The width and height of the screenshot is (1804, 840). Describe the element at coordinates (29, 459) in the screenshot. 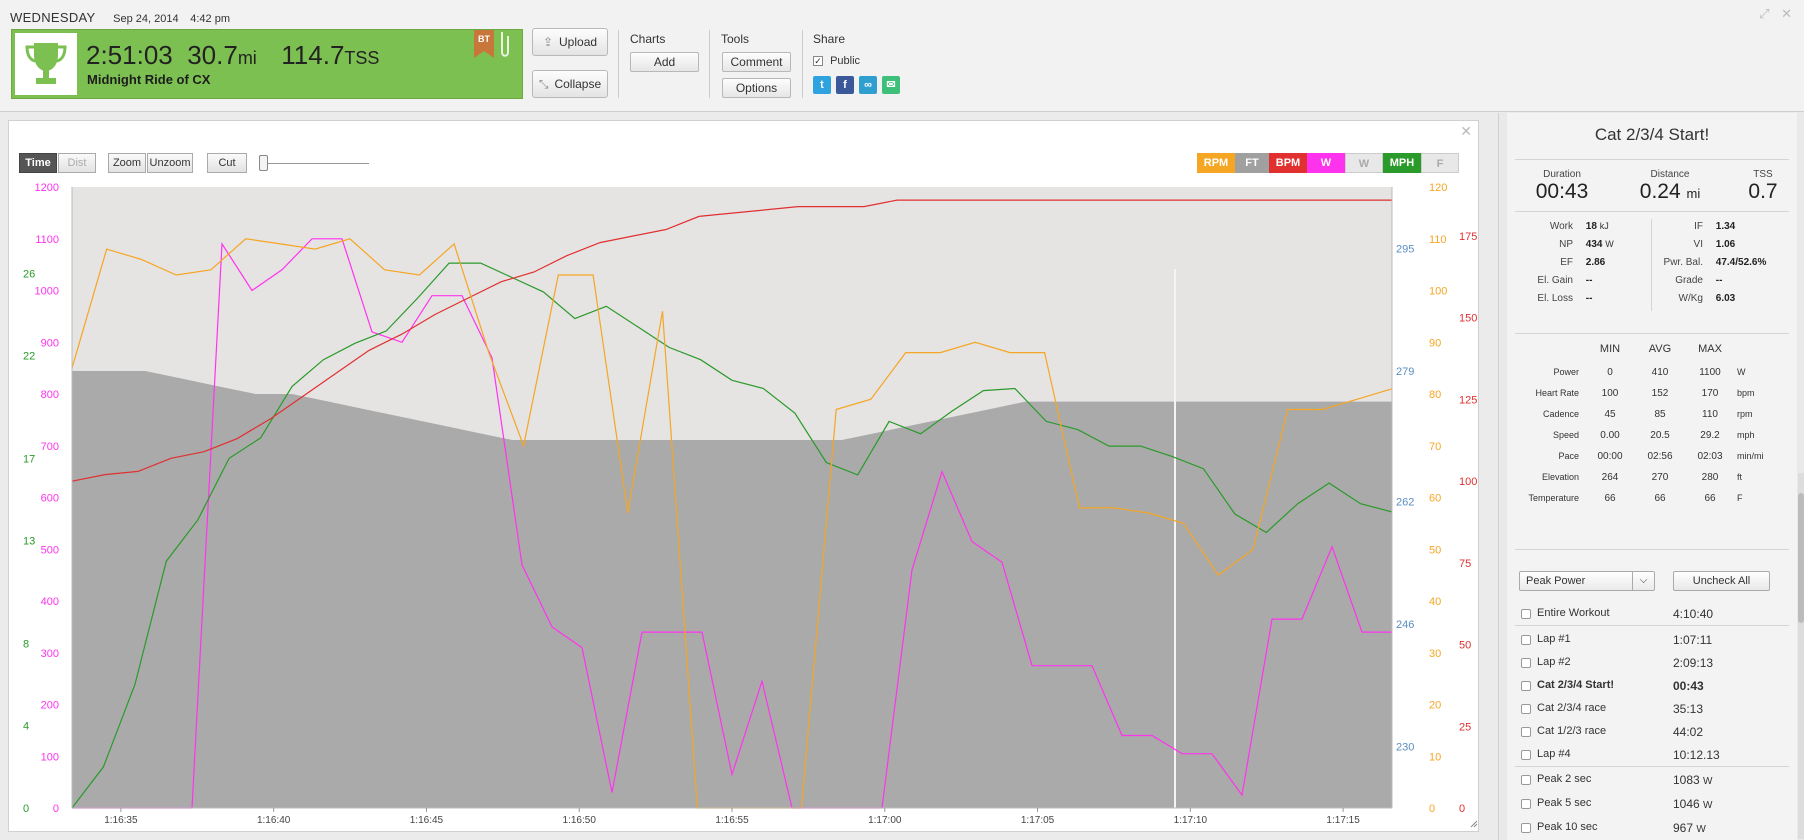

I see `axis-tick-mph: 17` at that location.